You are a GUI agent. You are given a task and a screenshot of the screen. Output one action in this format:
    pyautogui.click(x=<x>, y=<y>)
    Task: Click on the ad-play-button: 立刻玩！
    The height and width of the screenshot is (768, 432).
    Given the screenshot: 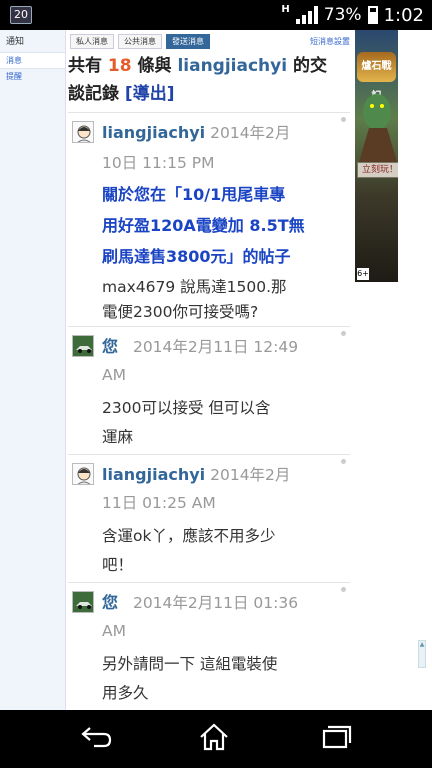 What is the action you would take?
    pyautogui.click(x=377, y=170)
    